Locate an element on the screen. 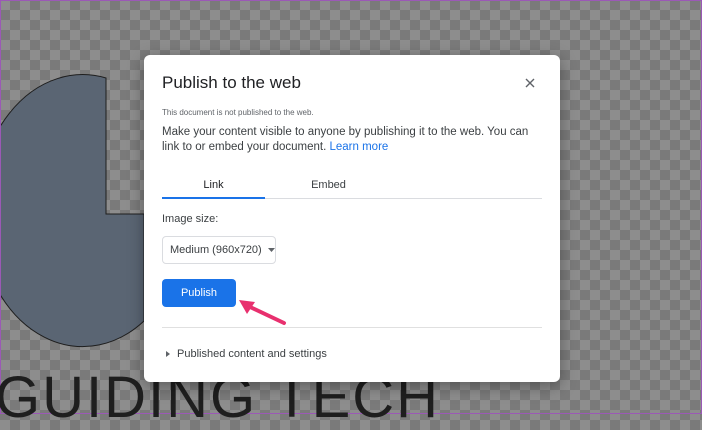  image-size-dropdown: Medium (960x720) is located at coordinates (219, 250).